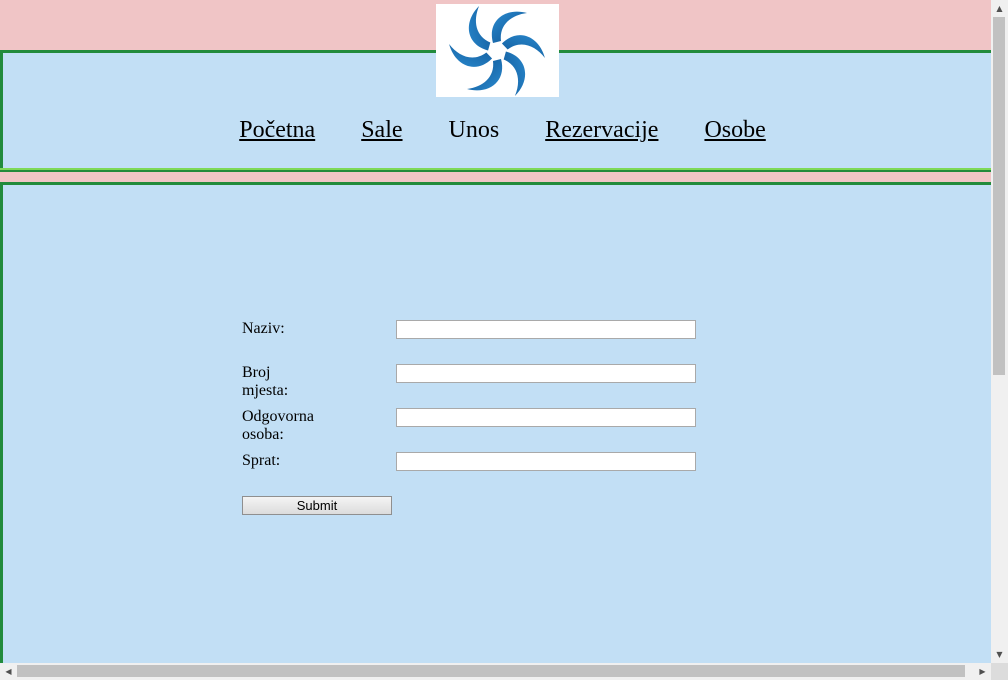 The image size is (1008, 680). I want to click on header-divider, so click(495, 169).